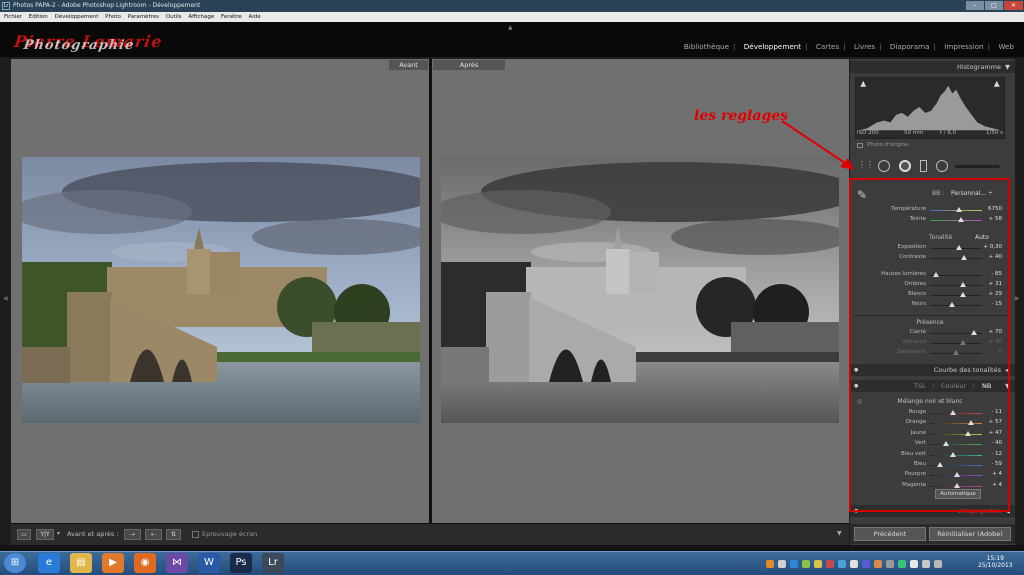 This screenshot has width=1024, height=575. Describe the element at coordinates (914, 133) in the screenshot. I see `focal-readout: 50 mm` at that location.